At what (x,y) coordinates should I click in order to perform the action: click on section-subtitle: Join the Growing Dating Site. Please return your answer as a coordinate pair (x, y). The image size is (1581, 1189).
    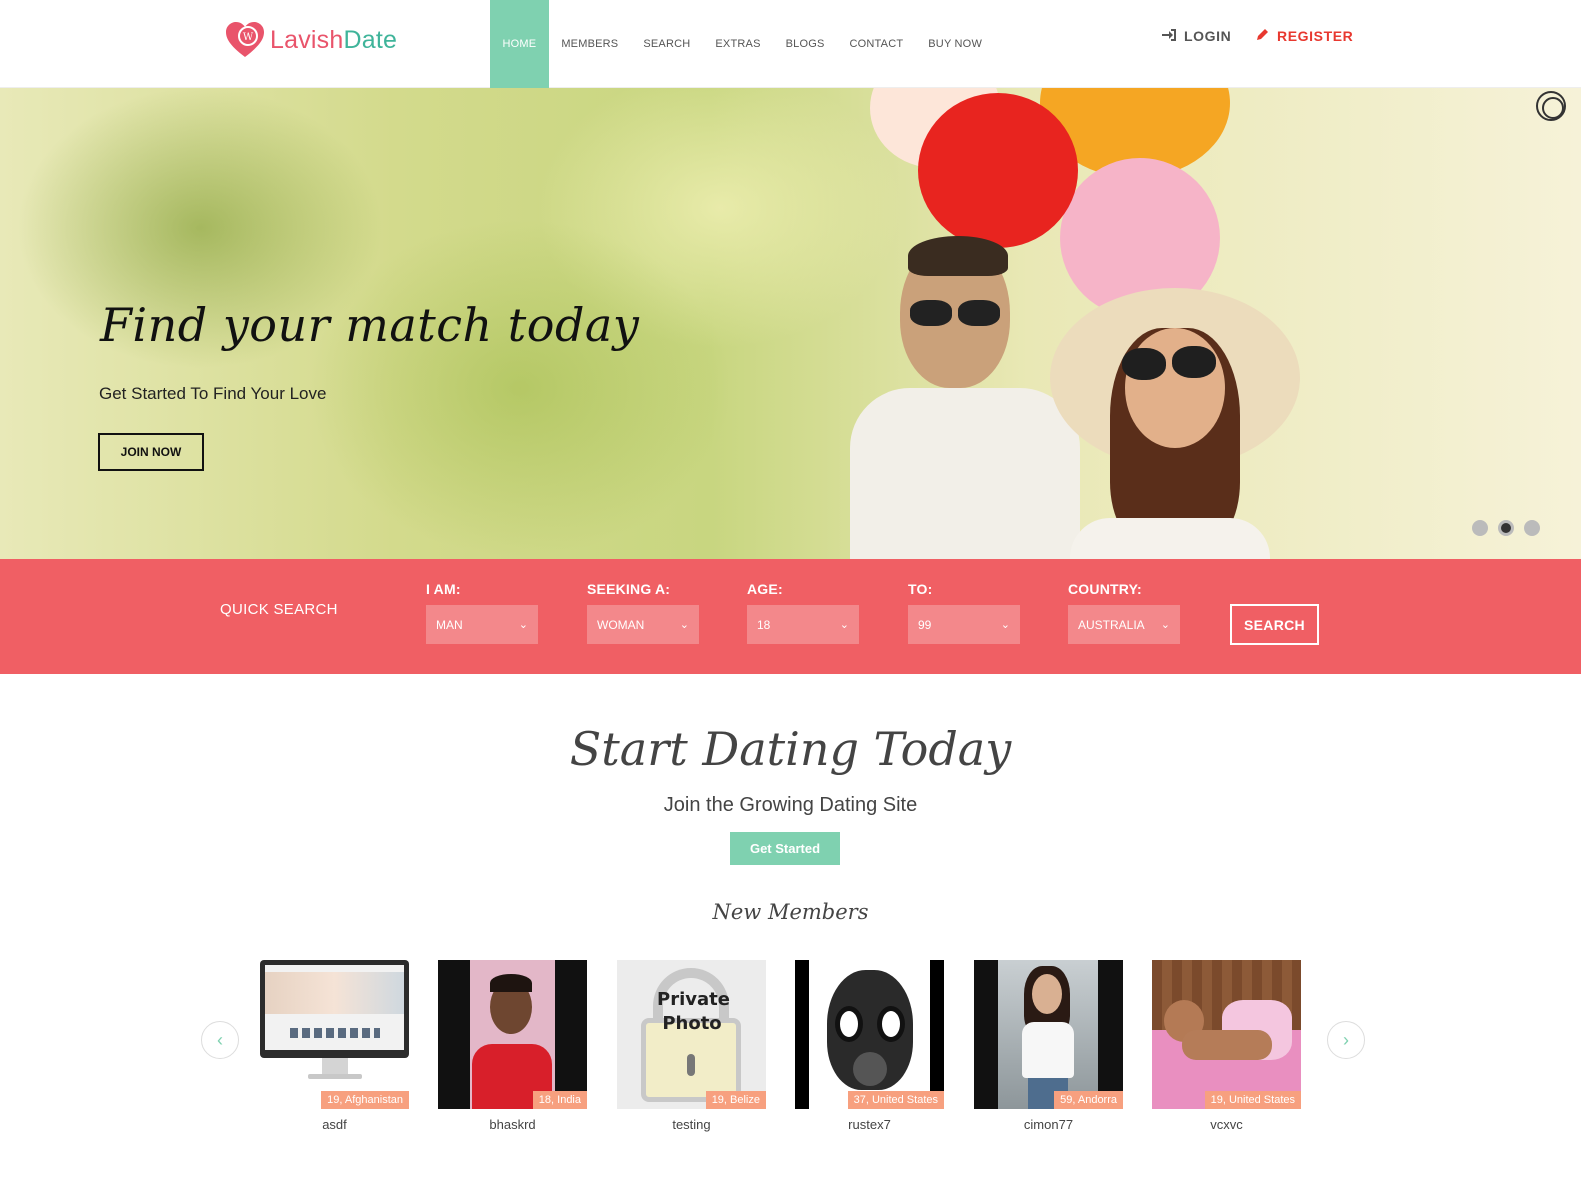
    Looking at the image, I should click on (790, 805).